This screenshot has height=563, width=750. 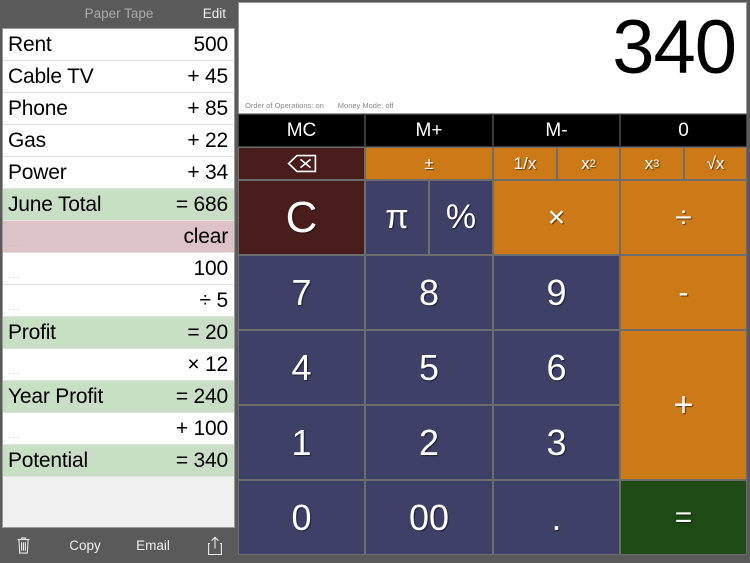 I want to click on key-equals: =, so click(x=683, y=517).